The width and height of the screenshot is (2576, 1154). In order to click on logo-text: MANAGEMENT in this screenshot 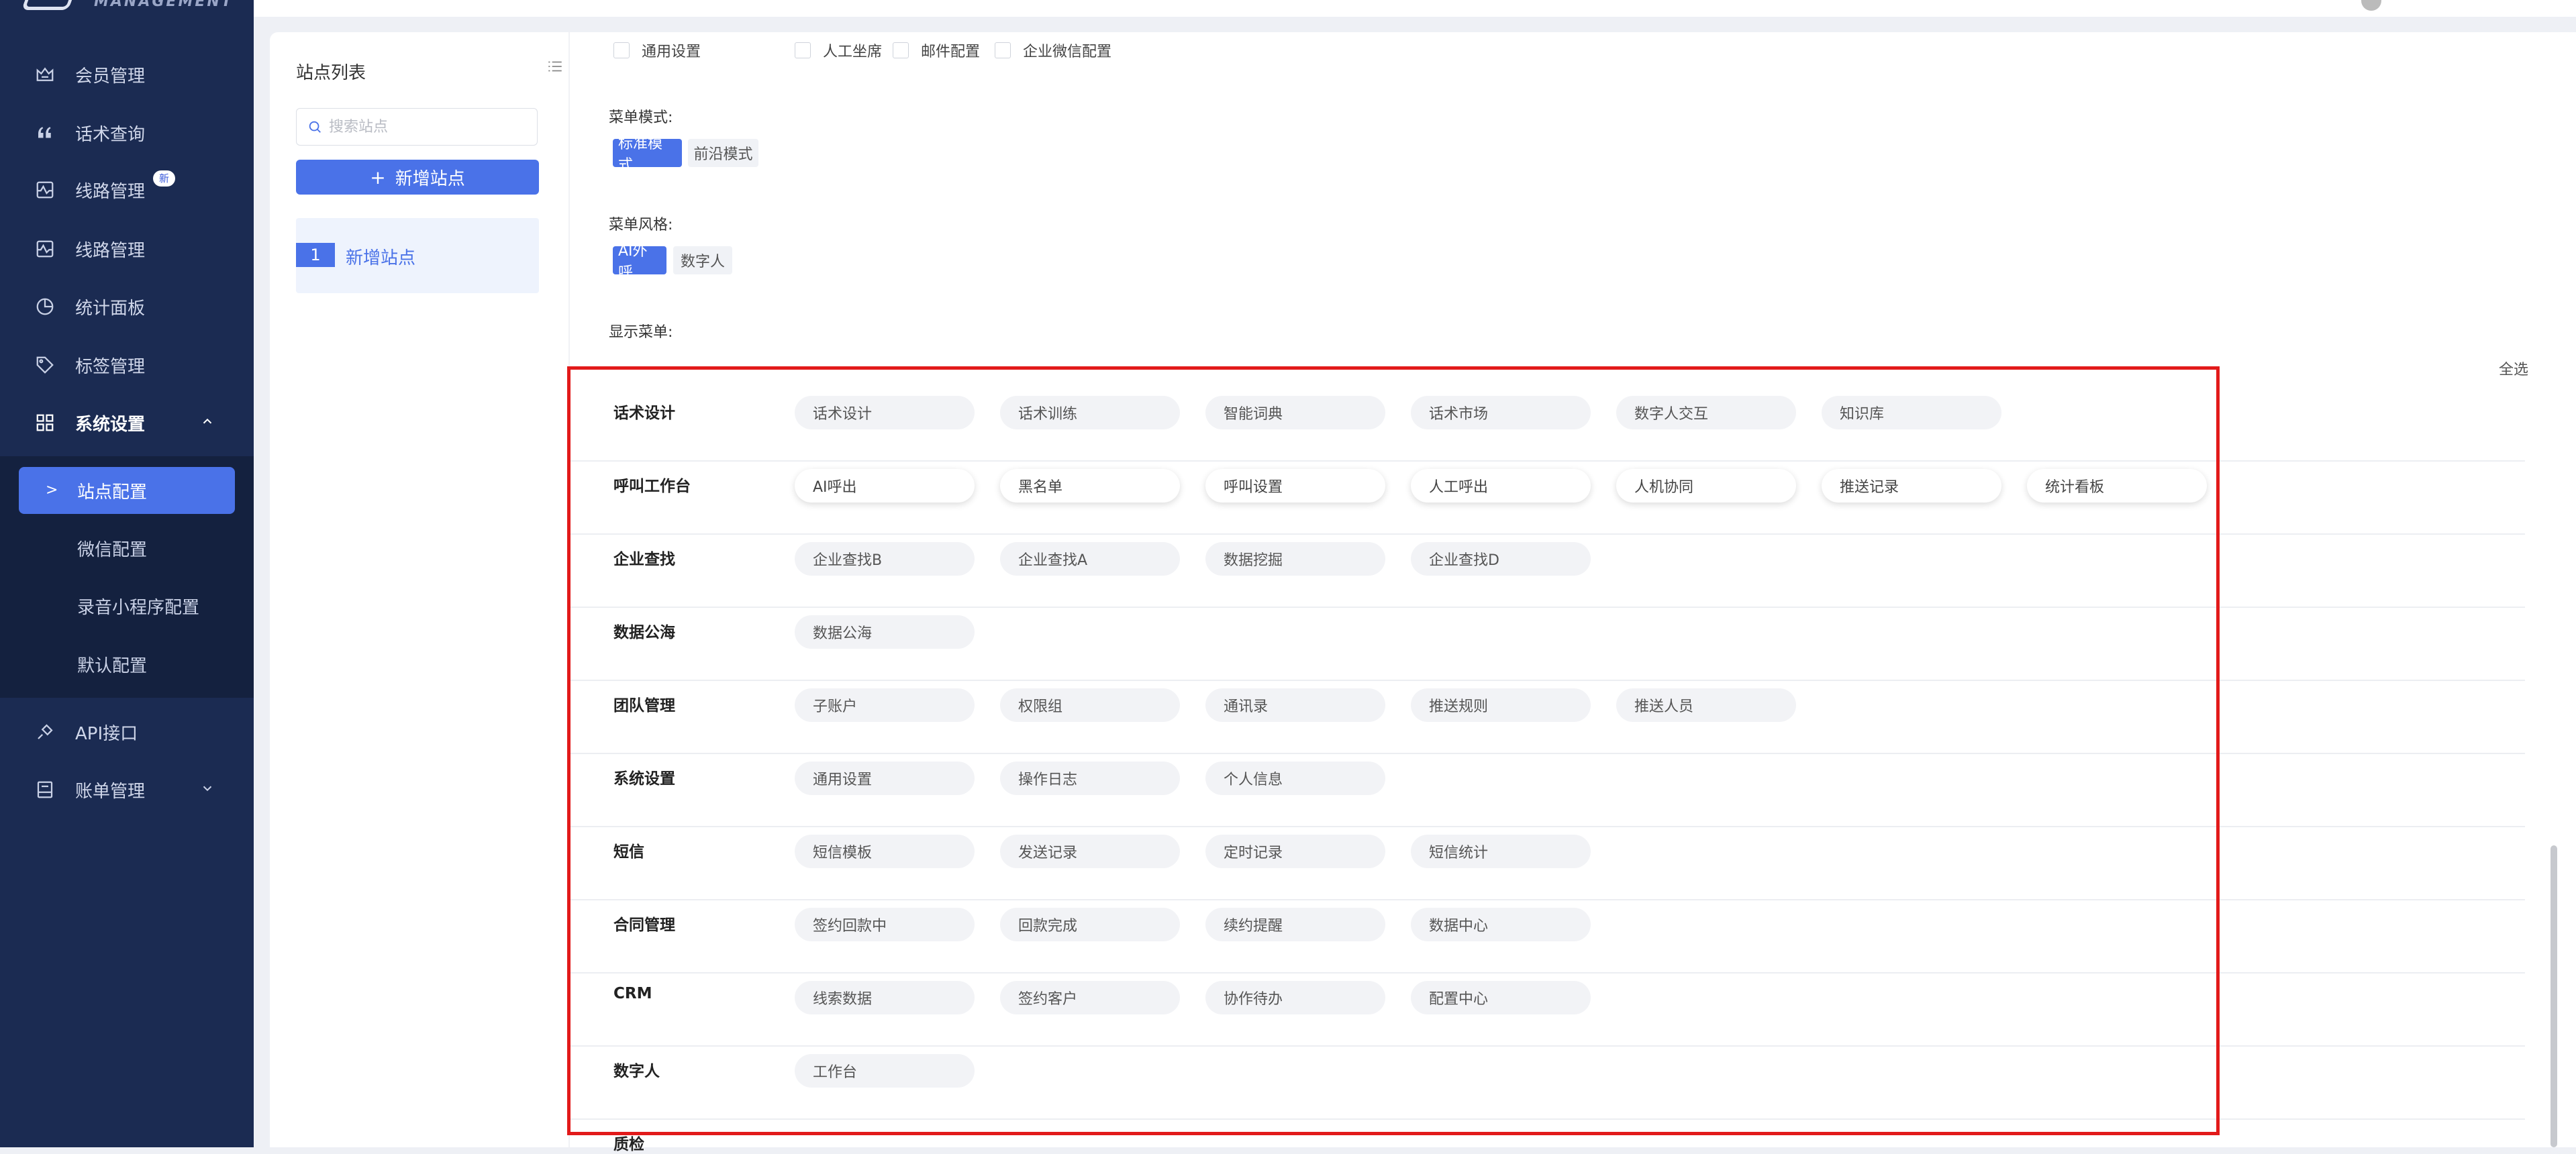, I will do `click(164, 5)`.